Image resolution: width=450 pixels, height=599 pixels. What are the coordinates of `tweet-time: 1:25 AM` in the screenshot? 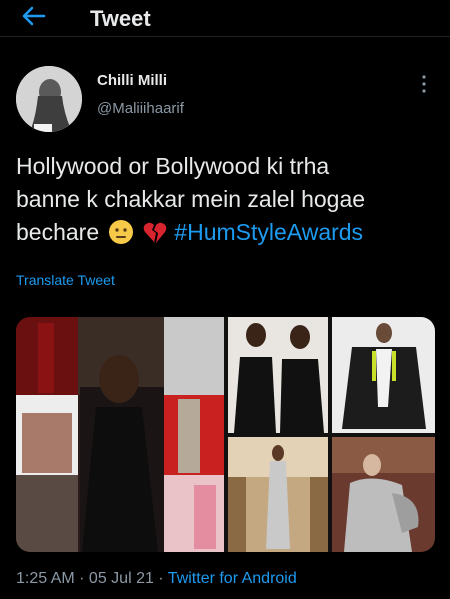 It's located at (45, 578).